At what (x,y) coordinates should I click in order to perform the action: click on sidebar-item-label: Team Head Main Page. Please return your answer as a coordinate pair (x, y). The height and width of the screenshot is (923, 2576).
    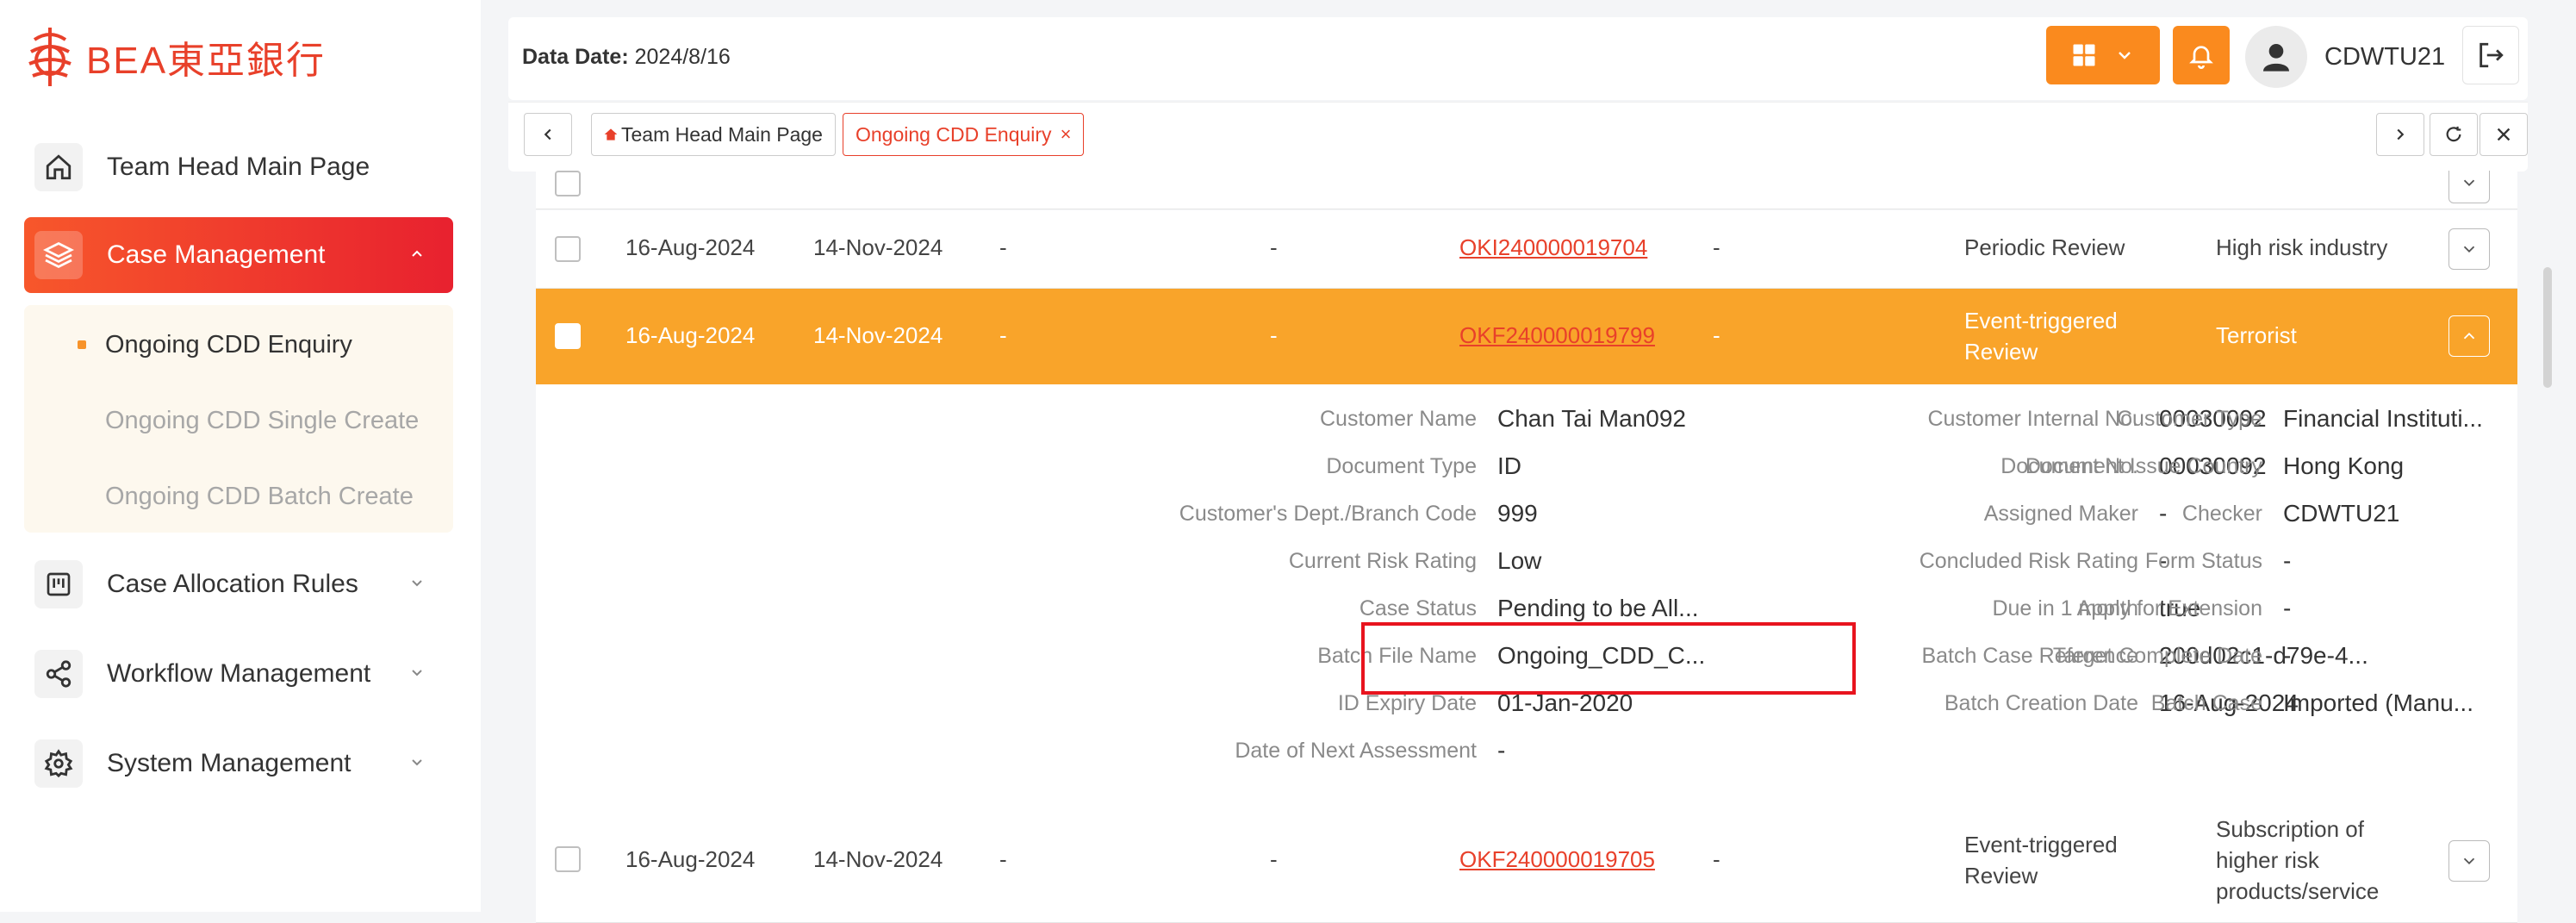
    Looking at the image, I should click on (239, 167).